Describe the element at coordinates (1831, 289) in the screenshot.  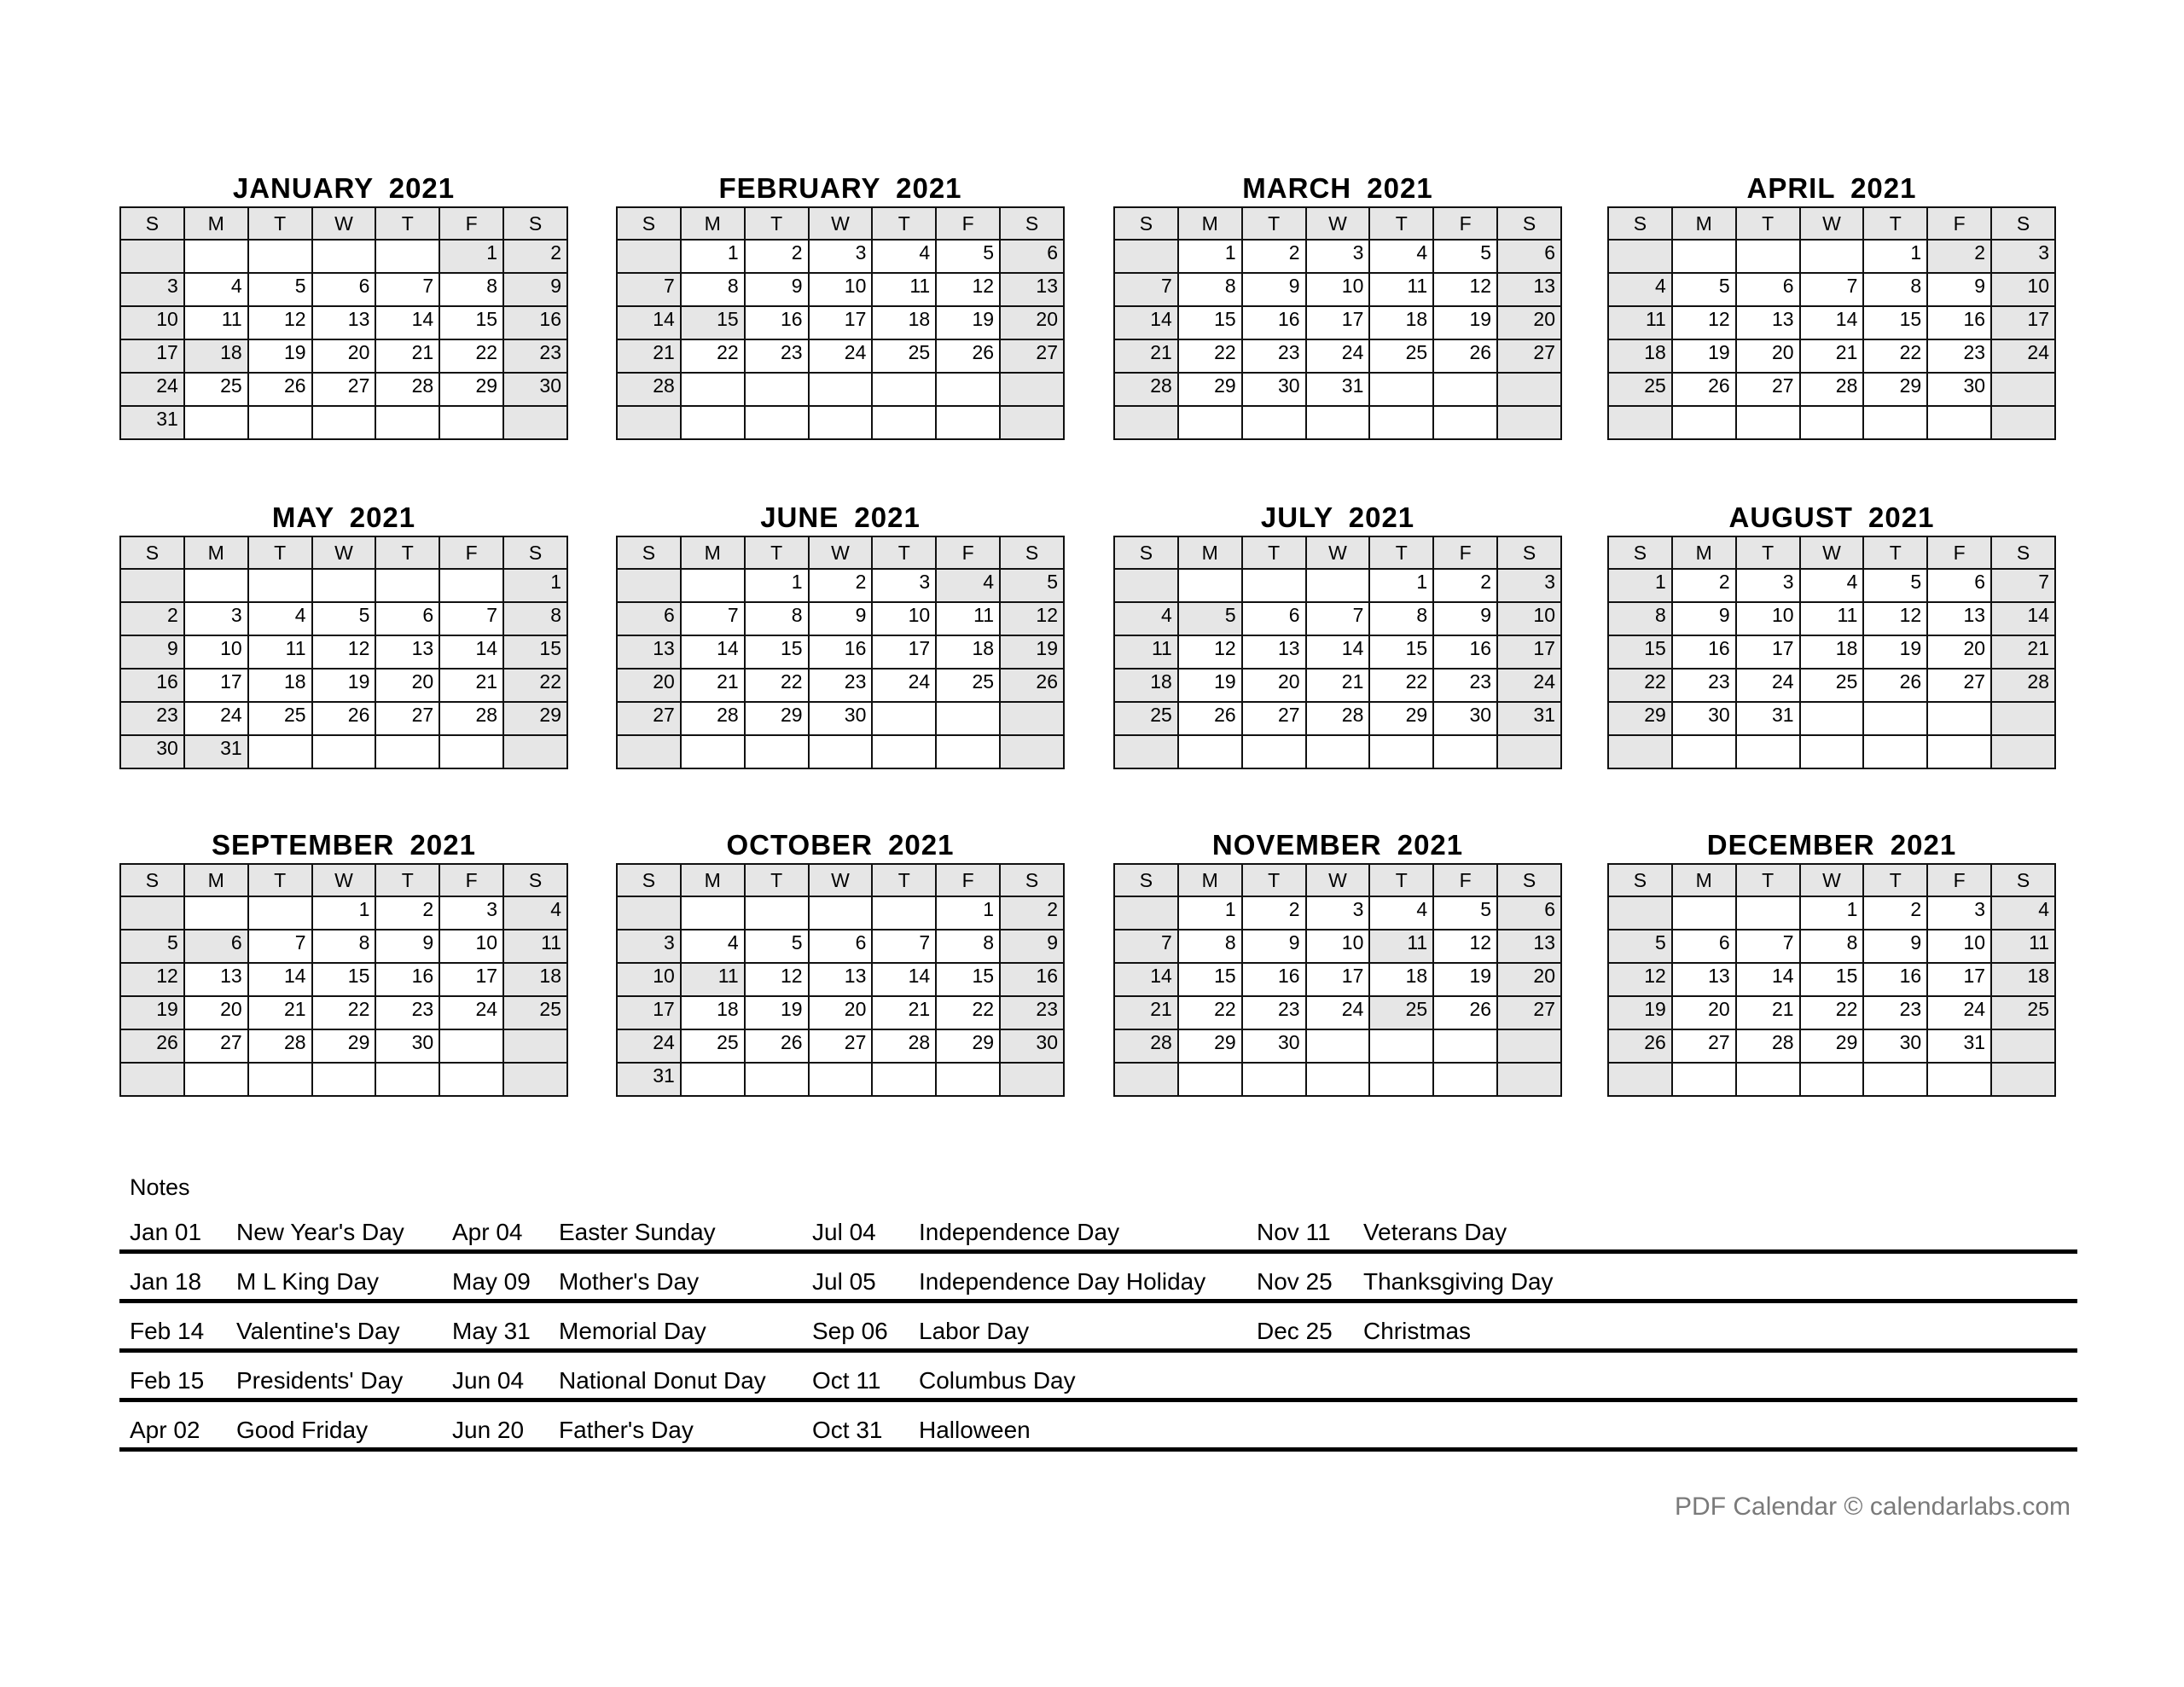
I see `week-row: 4 5 6 7 8 9 10` at that location.